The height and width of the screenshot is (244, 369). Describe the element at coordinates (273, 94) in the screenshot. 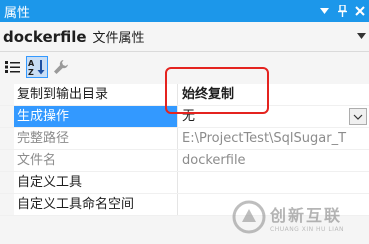

I see `property-value: 始终复制` at that location.